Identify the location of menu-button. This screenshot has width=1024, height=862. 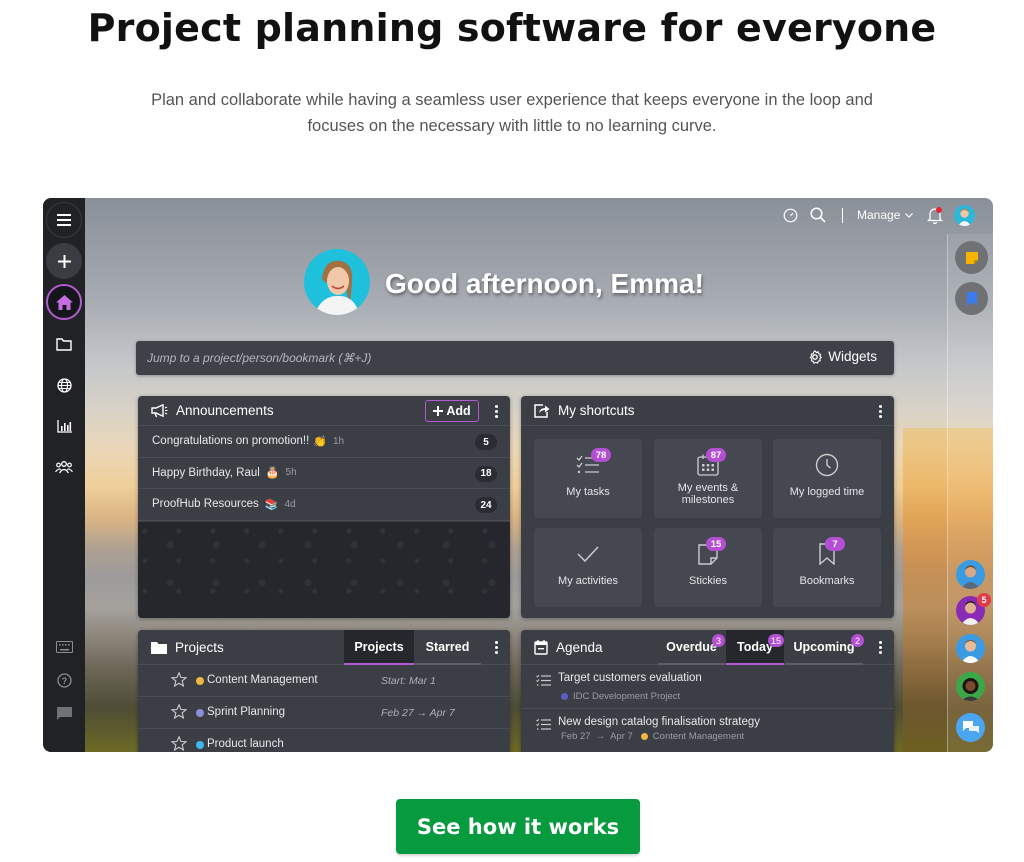
(64, 220).